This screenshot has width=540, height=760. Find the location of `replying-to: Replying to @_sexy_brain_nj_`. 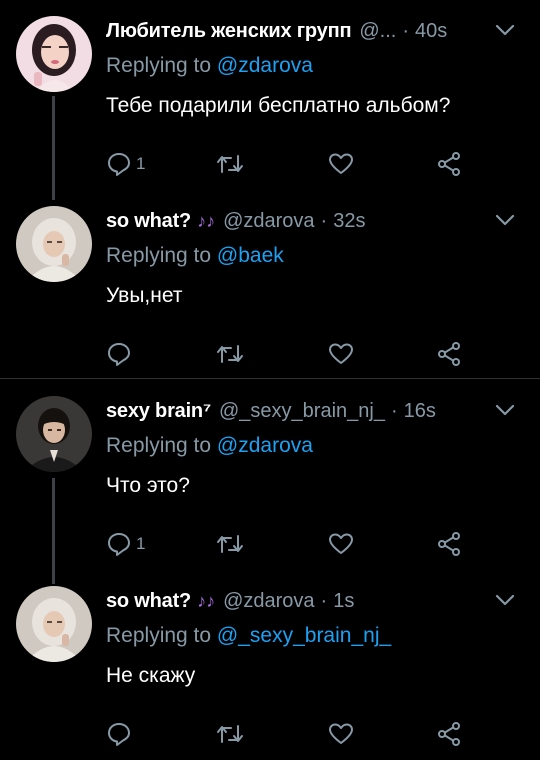

replying-to: Replying to @_sexy_brain_nj_ is located at coordinates (248, 636).